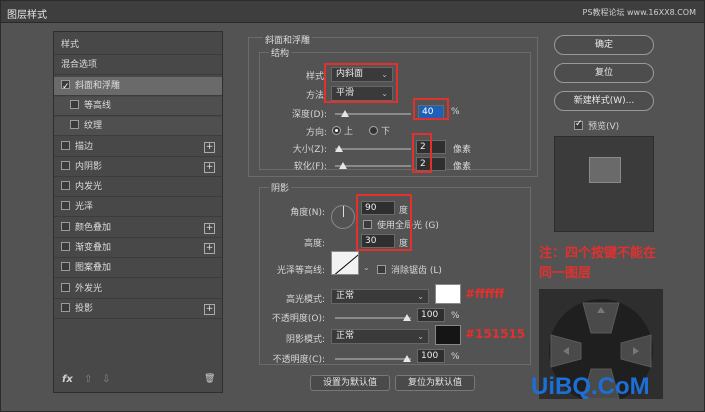  What do you see at coordinates (373, 149) in the screenshot?
I see `size-slider` at bounding box center [373, 149].